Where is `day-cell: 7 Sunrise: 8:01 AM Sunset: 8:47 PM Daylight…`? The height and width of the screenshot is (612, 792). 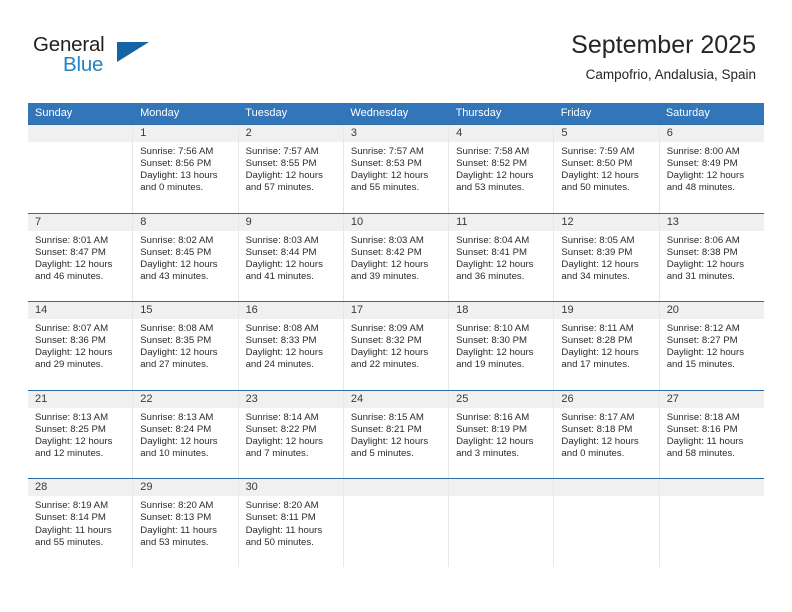
day-cell: 7 Sunrise: 8:01 AM Sunset: 8:47 PM Daylight… is located at coordinates (81, 257).